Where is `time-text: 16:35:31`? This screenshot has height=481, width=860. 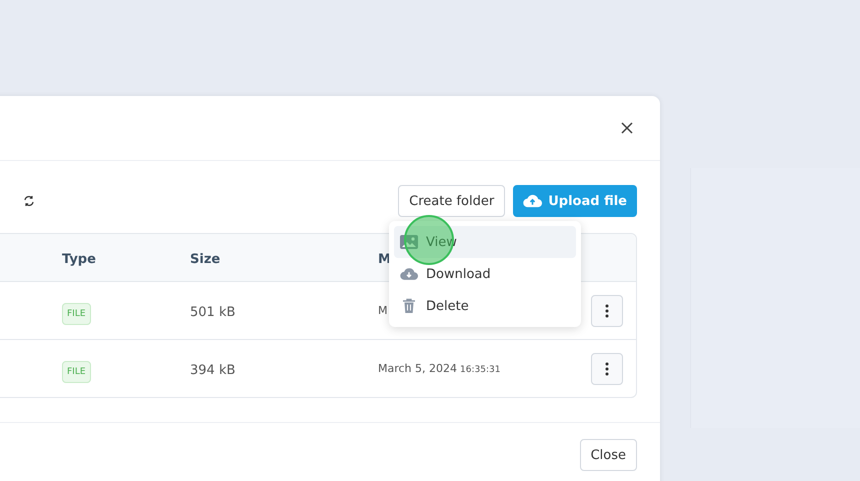 time-text: 16:35:31 is located at coordinates (480, 370).